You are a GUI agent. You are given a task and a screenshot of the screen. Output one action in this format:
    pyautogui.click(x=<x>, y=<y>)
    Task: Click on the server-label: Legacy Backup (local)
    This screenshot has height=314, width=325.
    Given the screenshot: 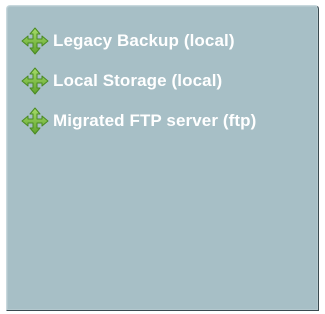 What is the action you would take?
    pyautogui.click(x=144, y=40)
    